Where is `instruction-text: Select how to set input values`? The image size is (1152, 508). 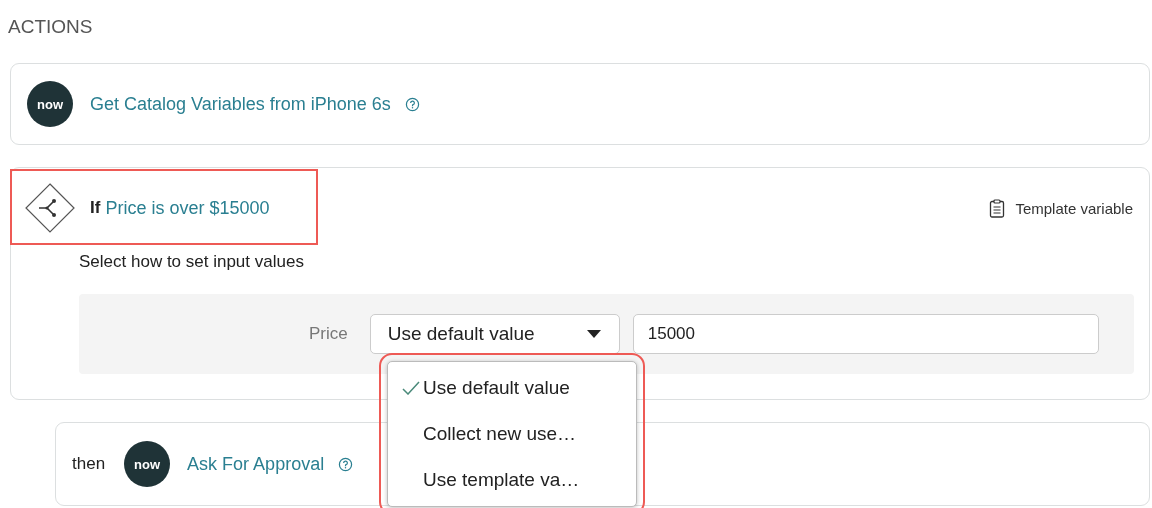
instruction-text: Select how to set input values is located at coordinates (192, 262).